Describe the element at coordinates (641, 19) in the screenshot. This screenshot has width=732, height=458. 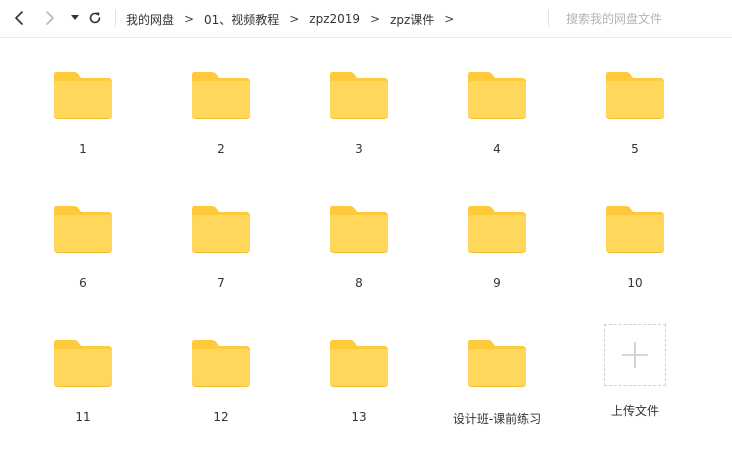
I see `search-input` at that location.